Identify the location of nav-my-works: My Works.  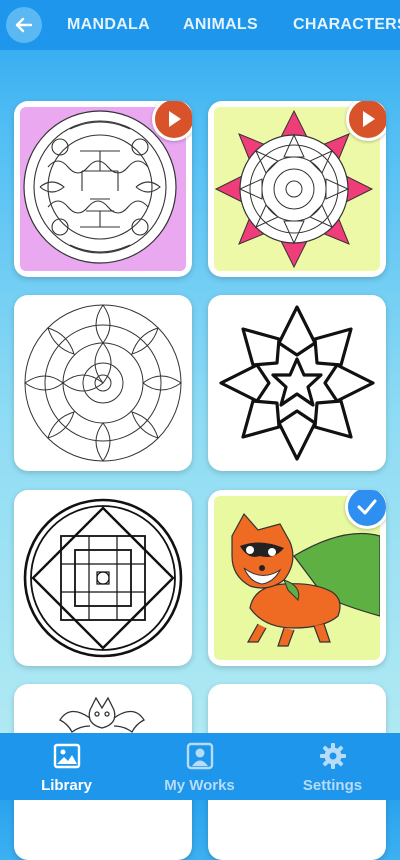
(199, 766).